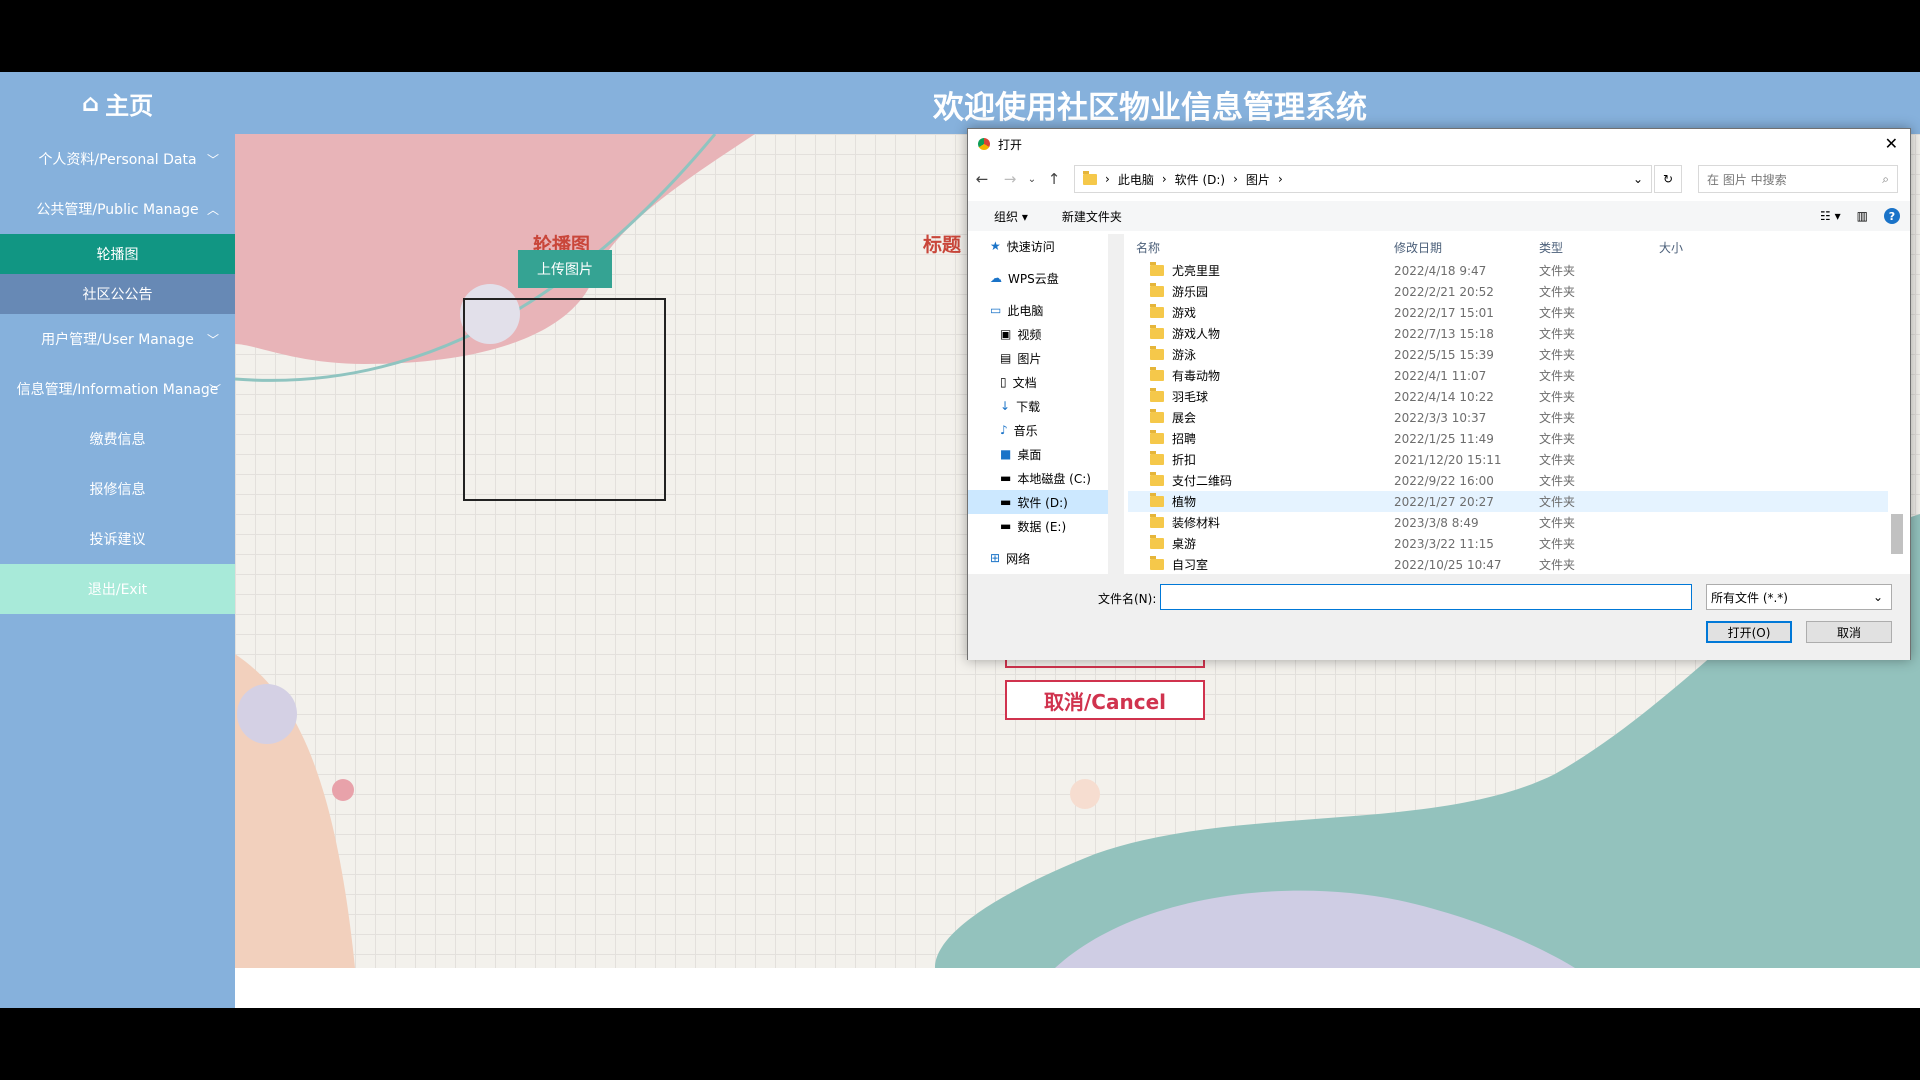  What do you see at coordinates (1038, 502) in the screenshot?
I see `nav-drive-d: ▬ 软件 (D:)` at bounding box center [1038, 502].